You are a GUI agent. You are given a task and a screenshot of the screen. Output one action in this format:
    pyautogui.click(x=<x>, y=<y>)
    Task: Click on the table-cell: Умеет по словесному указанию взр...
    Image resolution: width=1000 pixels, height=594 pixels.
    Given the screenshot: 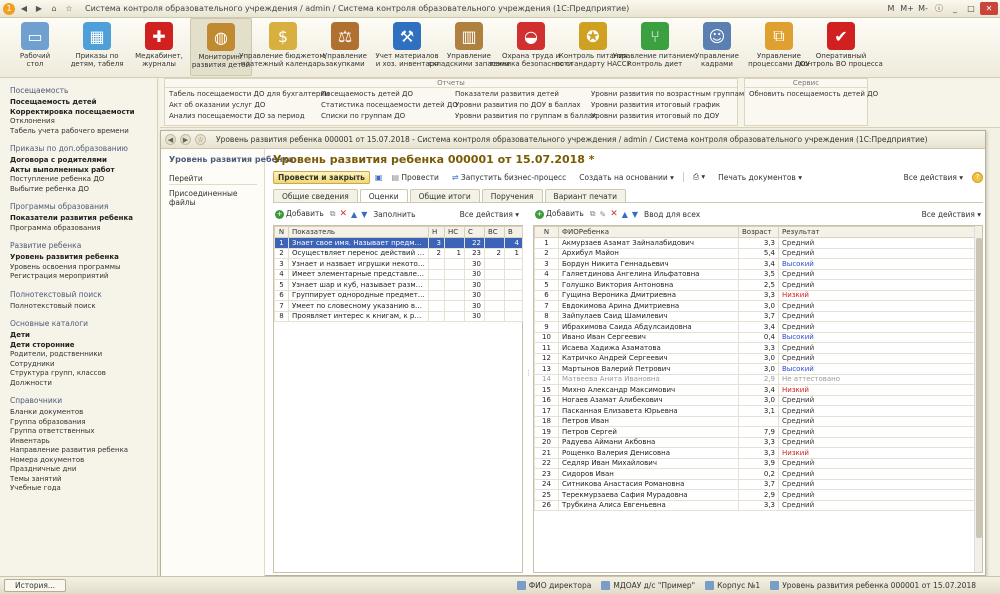 What is the action you would take?
    pyautogui.click(x=358, y=306)
    